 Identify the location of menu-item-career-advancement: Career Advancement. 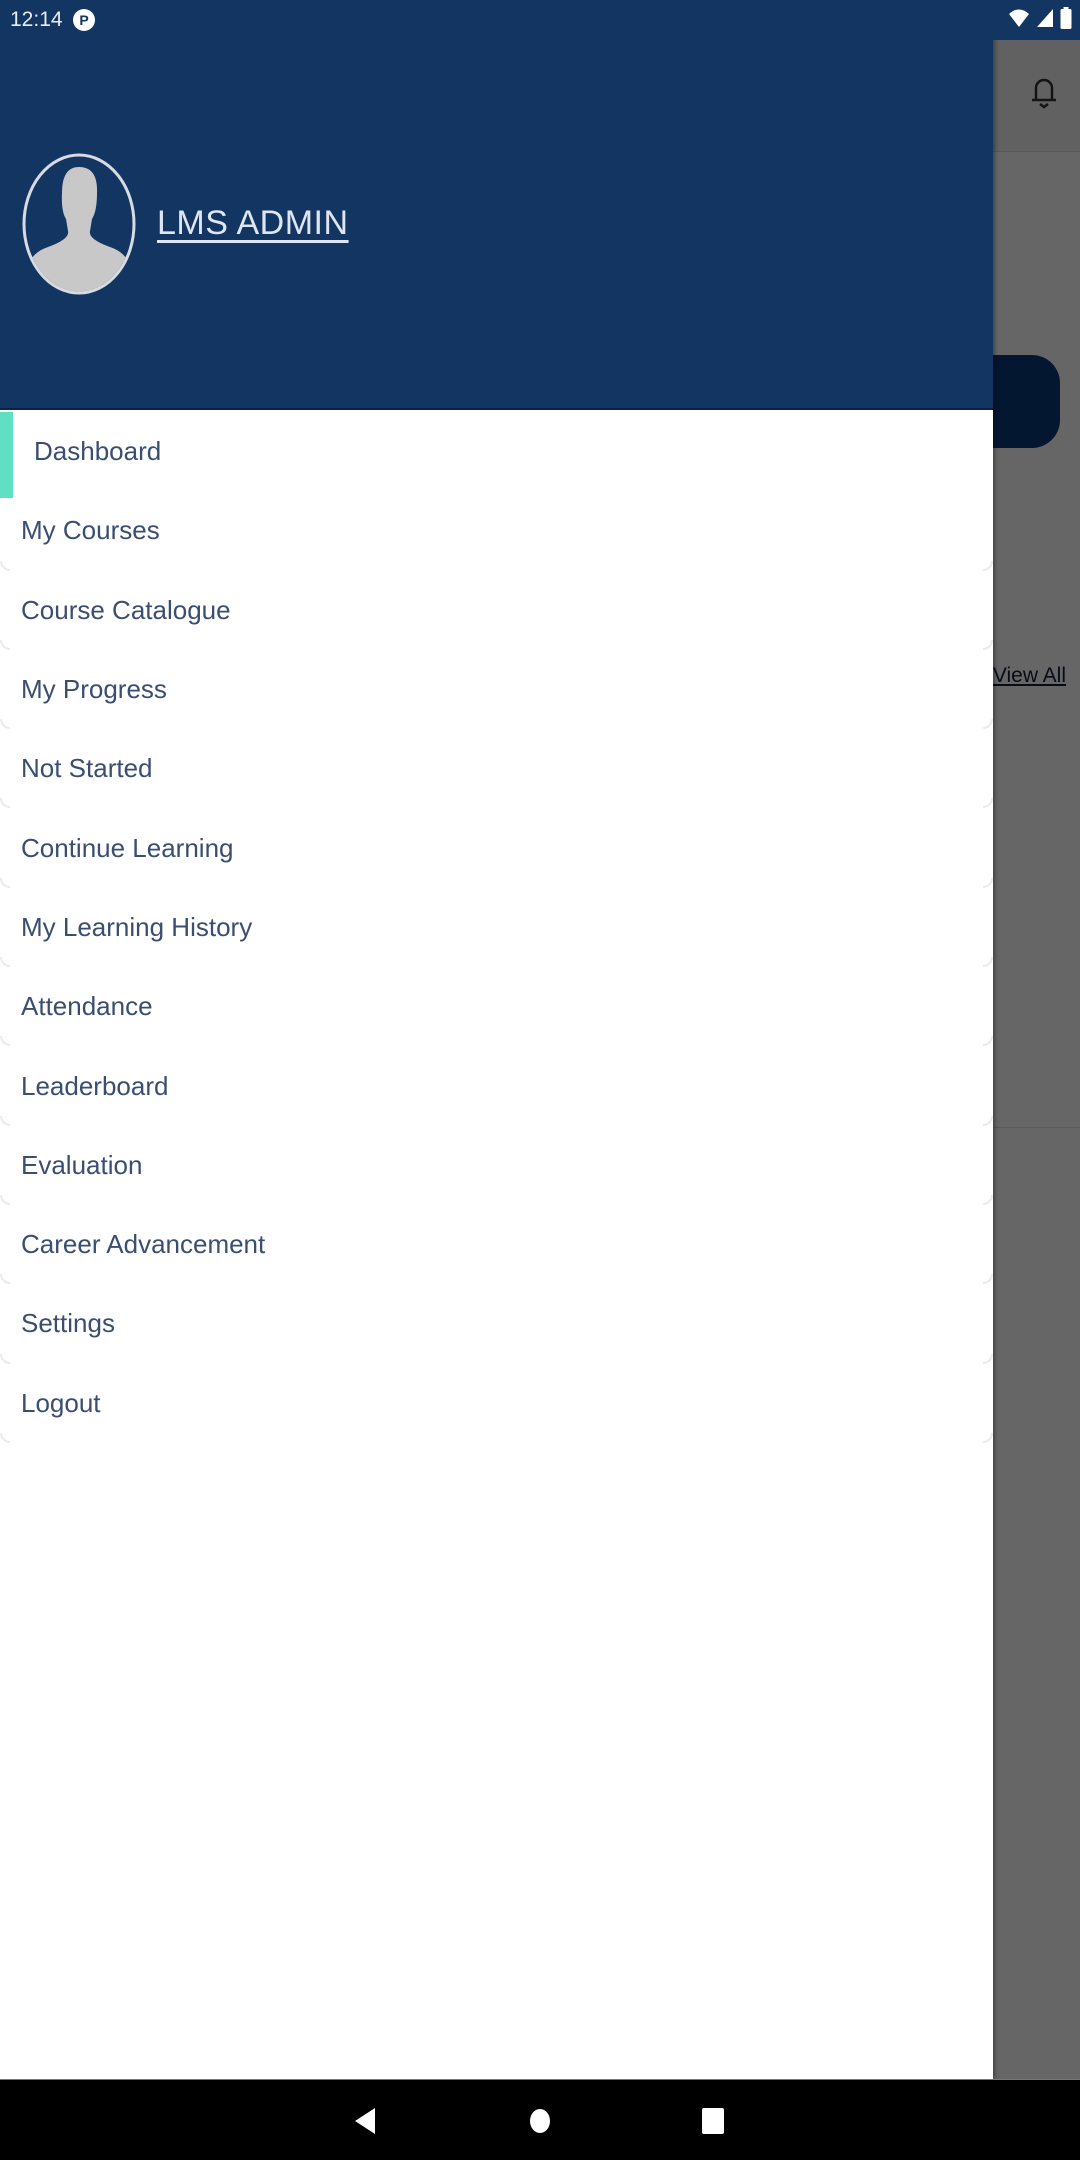
(496, 1245).